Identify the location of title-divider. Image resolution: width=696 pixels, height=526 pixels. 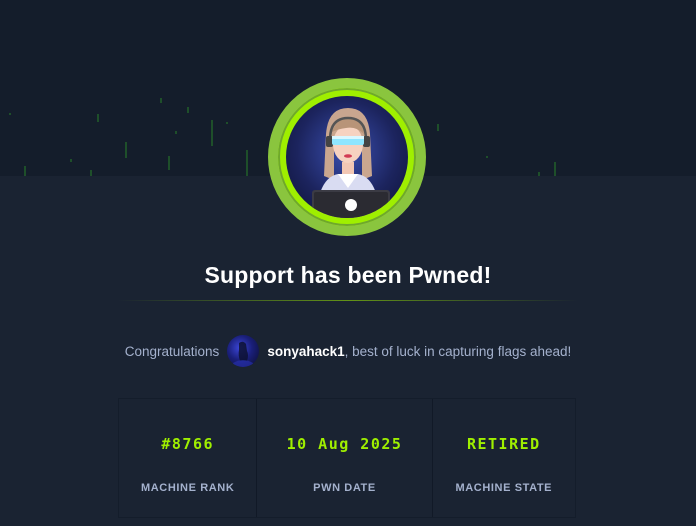
(348, 300).